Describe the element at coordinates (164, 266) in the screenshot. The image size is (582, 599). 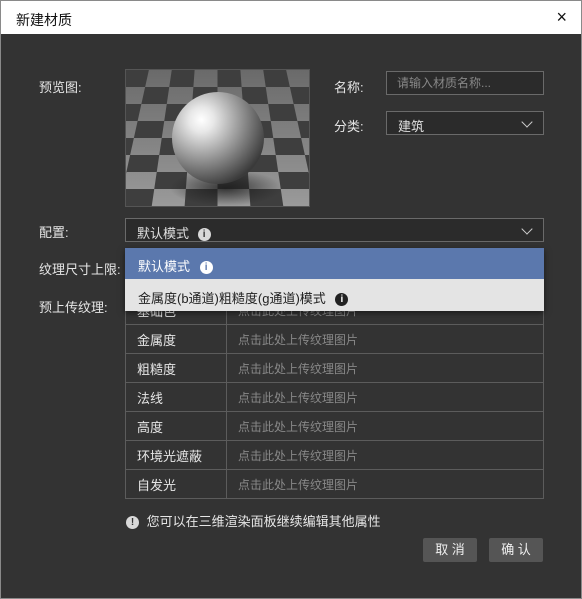
I see `option-label: 默认模式` at that location.